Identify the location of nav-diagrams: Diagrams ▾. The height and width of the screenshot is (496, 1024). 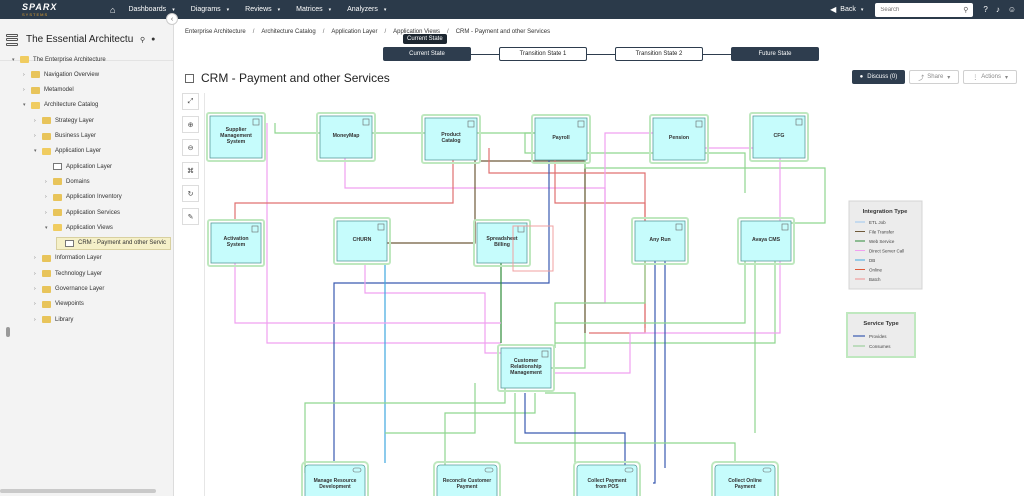
(210, 9).